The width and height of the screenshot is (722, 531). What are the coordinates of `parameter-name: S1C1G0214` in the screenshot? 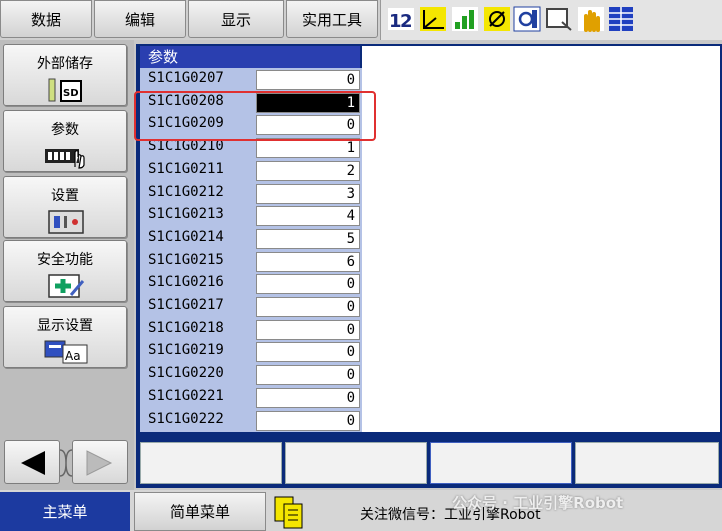 It's located at (186, 236).